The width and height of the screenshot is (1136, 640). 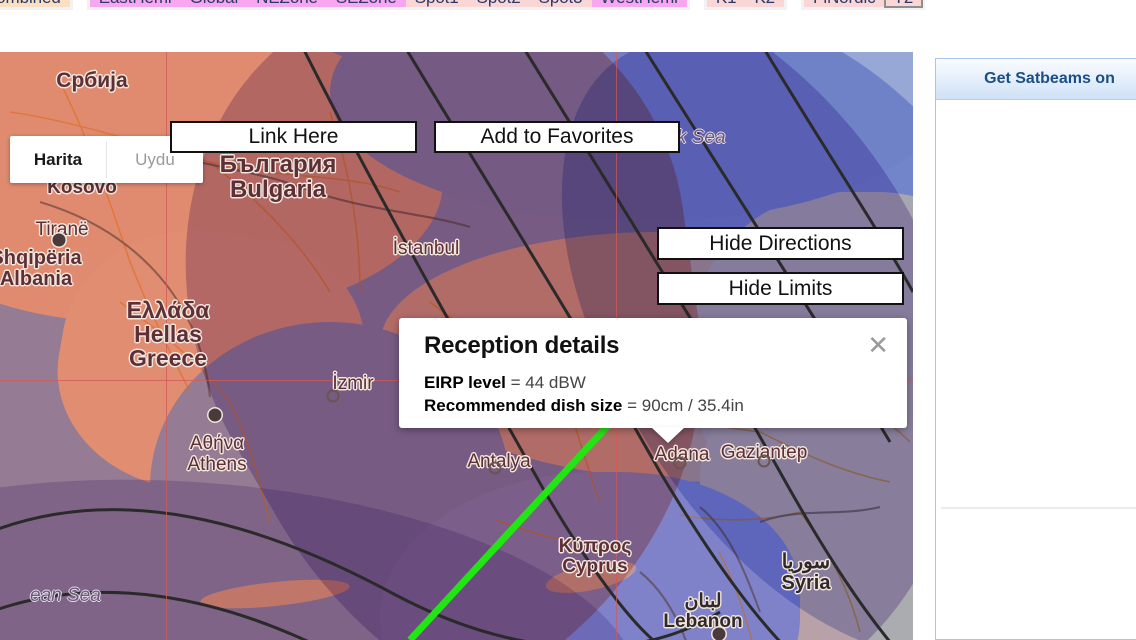 I want to click on group-regional: K1K2, so click(x=745, y=5).